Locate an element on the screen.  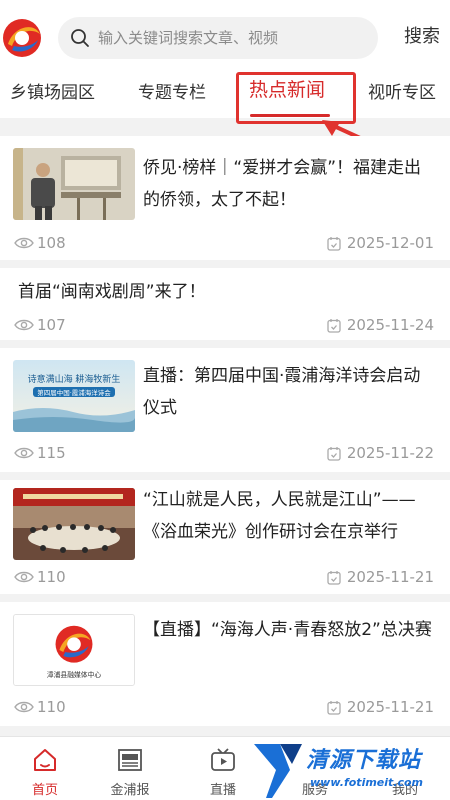
publish-date-value: 2025-12-01 is located at coordinates (390, 243).